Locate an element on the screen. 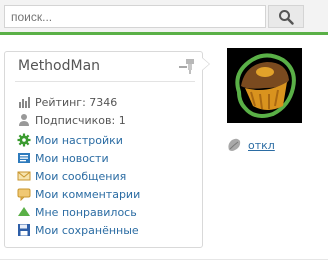 This screenshot has height=275, width=328. username: MethodMan is located at coordinates (59, 66).